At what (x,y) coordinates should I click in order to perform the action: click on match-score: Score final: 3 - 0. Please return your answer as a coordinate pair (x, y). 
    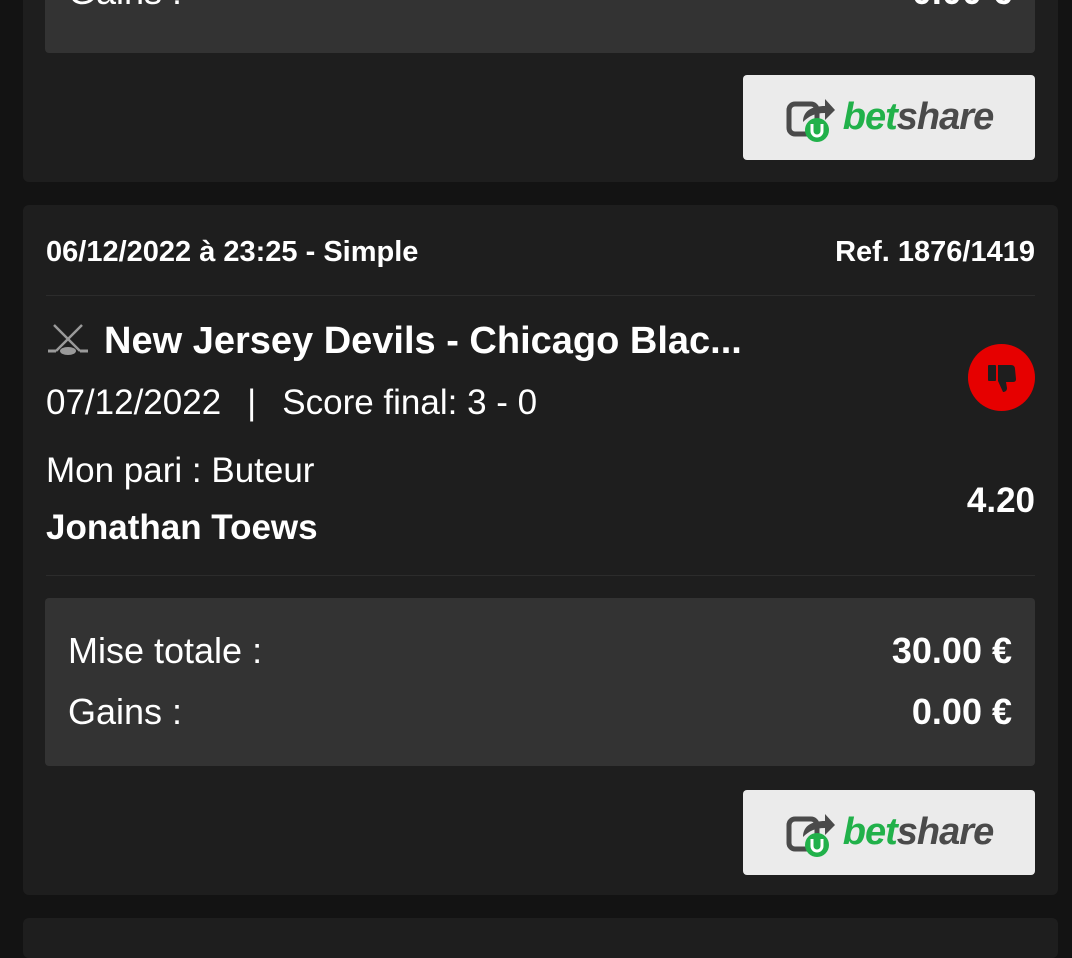
    Looking at the image, I should click on (410, 402).